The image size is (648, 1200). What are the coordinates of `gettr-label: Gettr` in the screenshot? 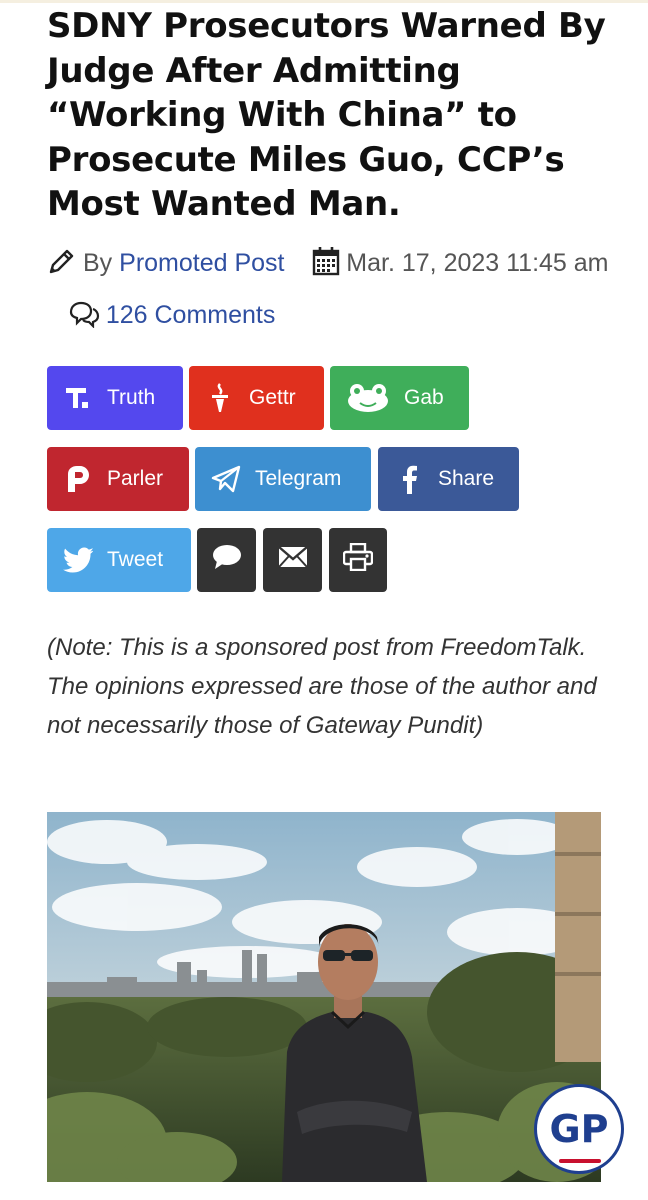 It's located at (272, 397).